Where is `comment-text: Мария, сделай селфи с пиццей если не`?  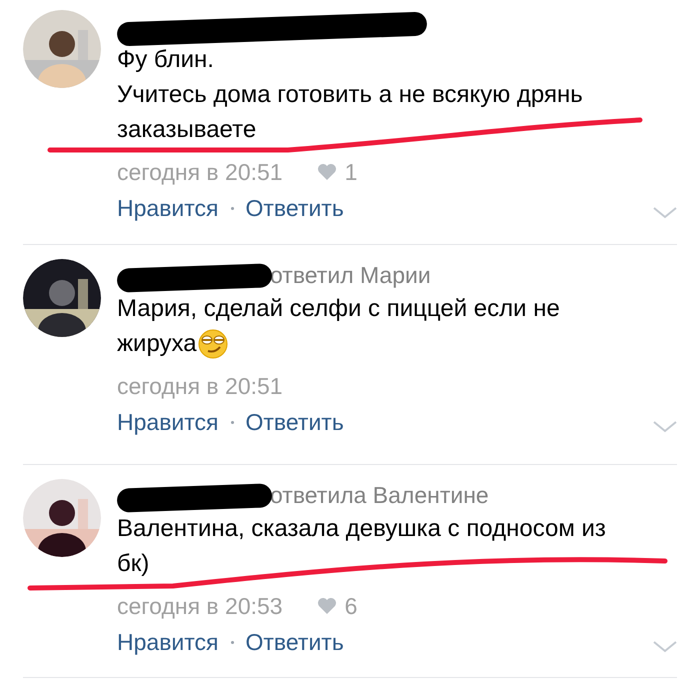 comment-text: Мария, сделай селфи с пиццей если не is located at coordinates (338, 309).